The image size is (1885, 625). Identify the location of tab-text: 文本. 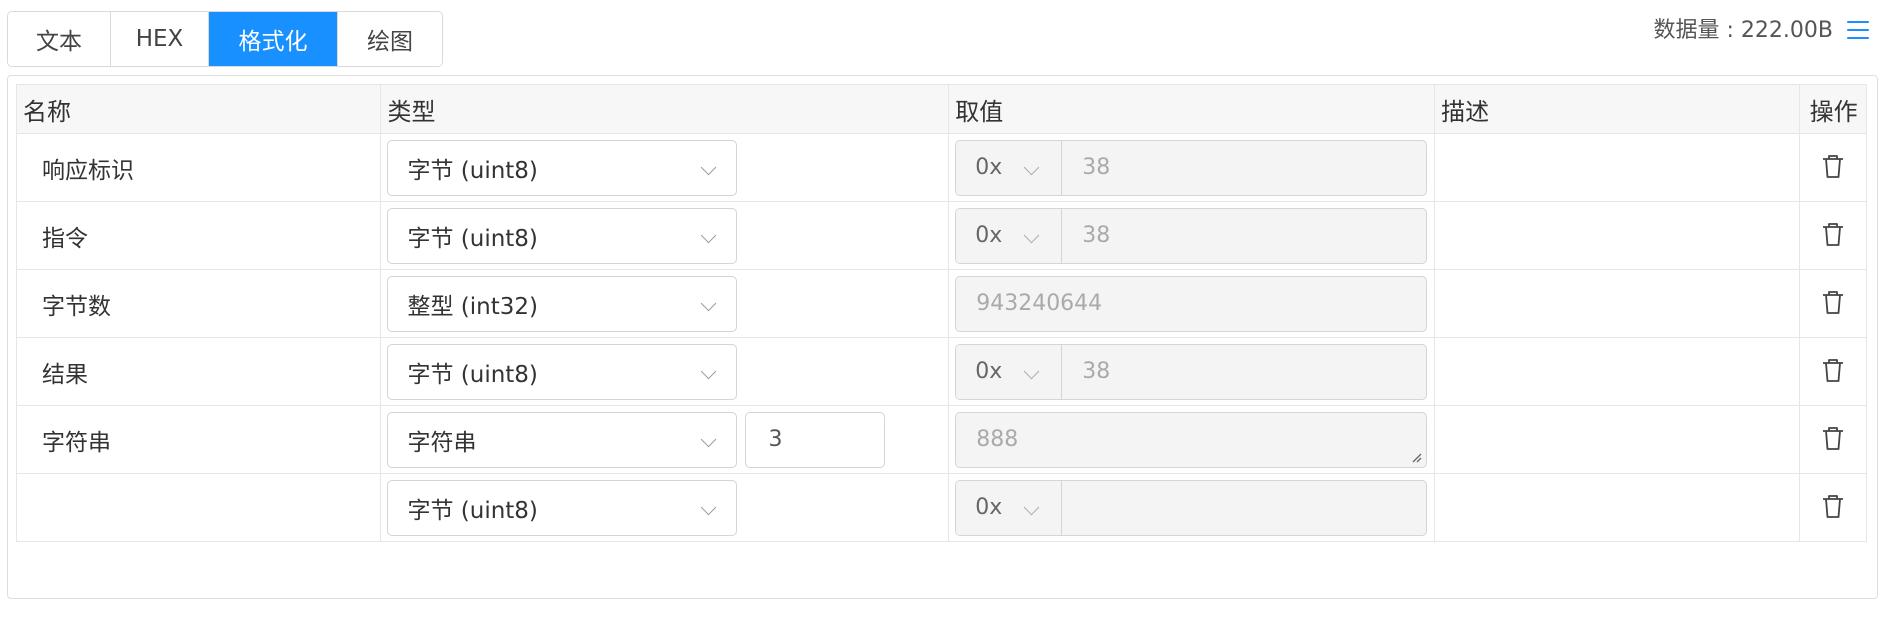
(59, 39).